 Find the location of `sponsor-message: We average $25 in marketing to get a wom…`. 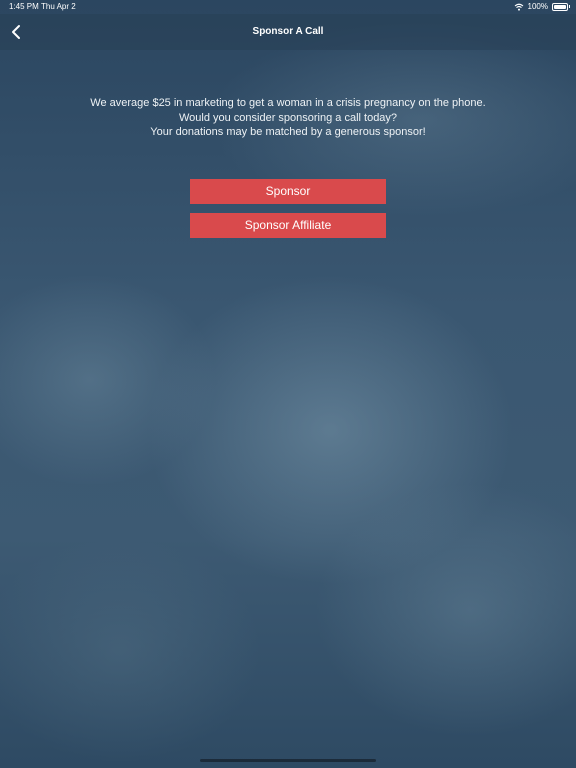

sponsor-message: We average $25 in marketing to get a wom… is located at coordinates (288, 118).